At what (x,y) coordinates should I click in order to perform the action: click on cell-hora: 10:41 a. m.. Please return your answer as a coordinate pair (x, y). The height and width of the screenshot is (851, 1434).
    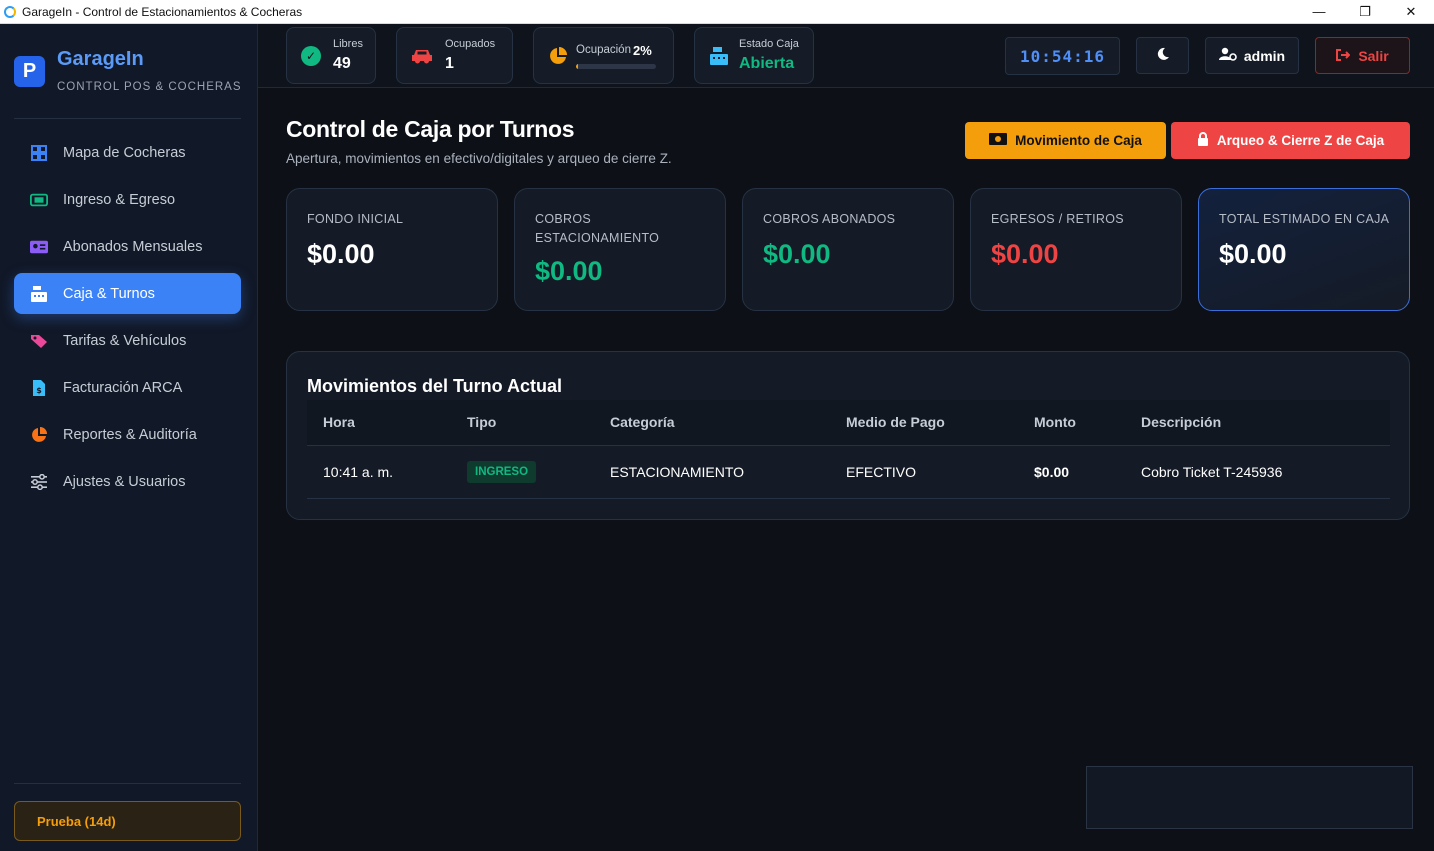
    Looking at the image, I should click on (379, 471).